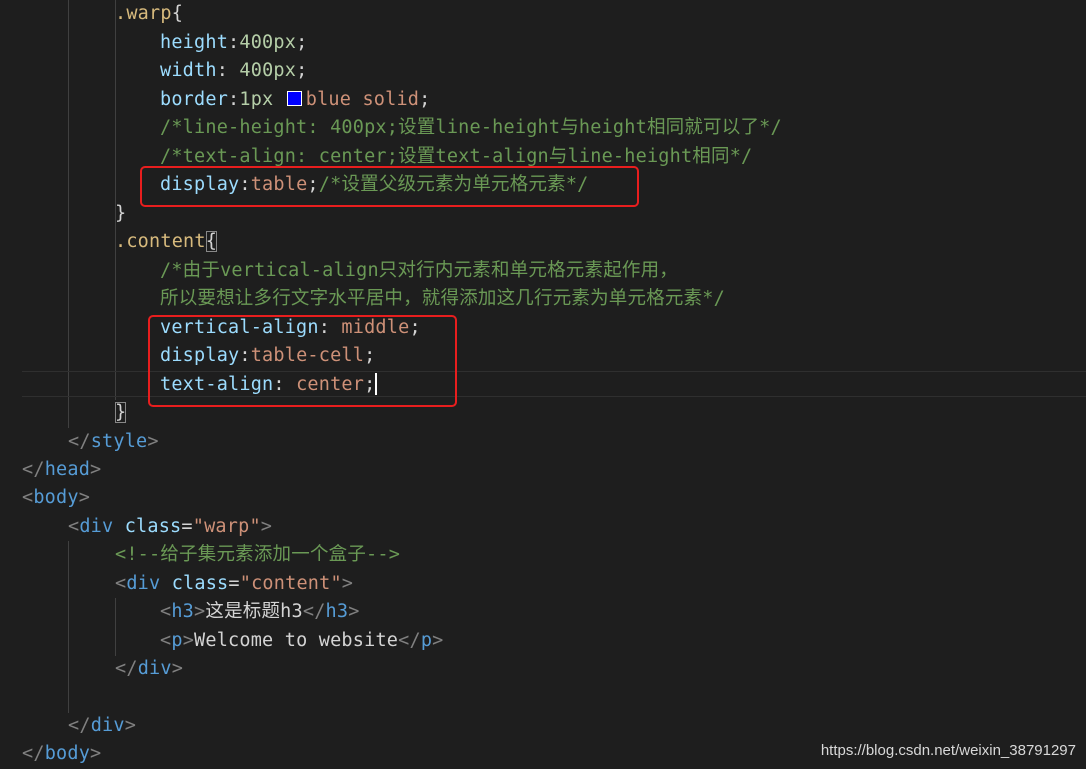 This screenshot has width=1086, height=769. What do you see at coordinates (194, 42) in the screenshot?
I see `height-property: height` at bounding box center [194, 42].